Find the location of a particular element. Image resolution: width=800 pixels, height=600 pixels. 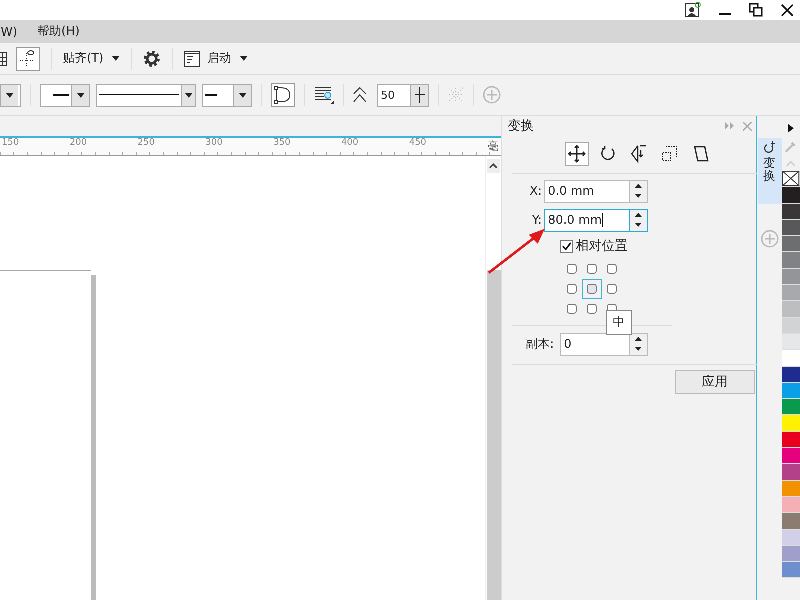

position-tool is located at coordinates (577, 154).